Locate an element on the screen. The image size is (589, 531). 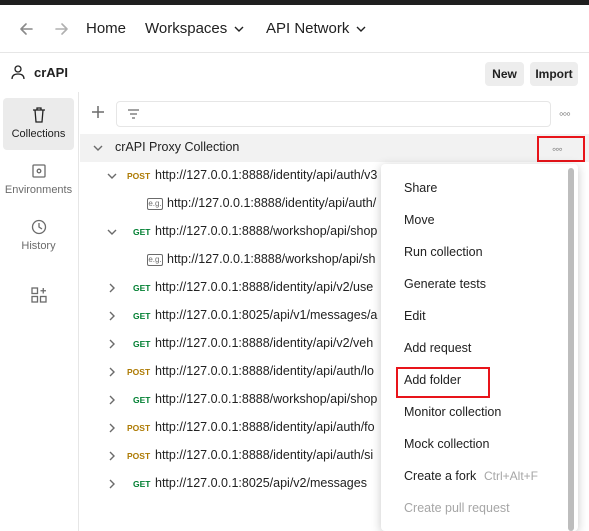
new-button: New is located at coordinates (504, 74).